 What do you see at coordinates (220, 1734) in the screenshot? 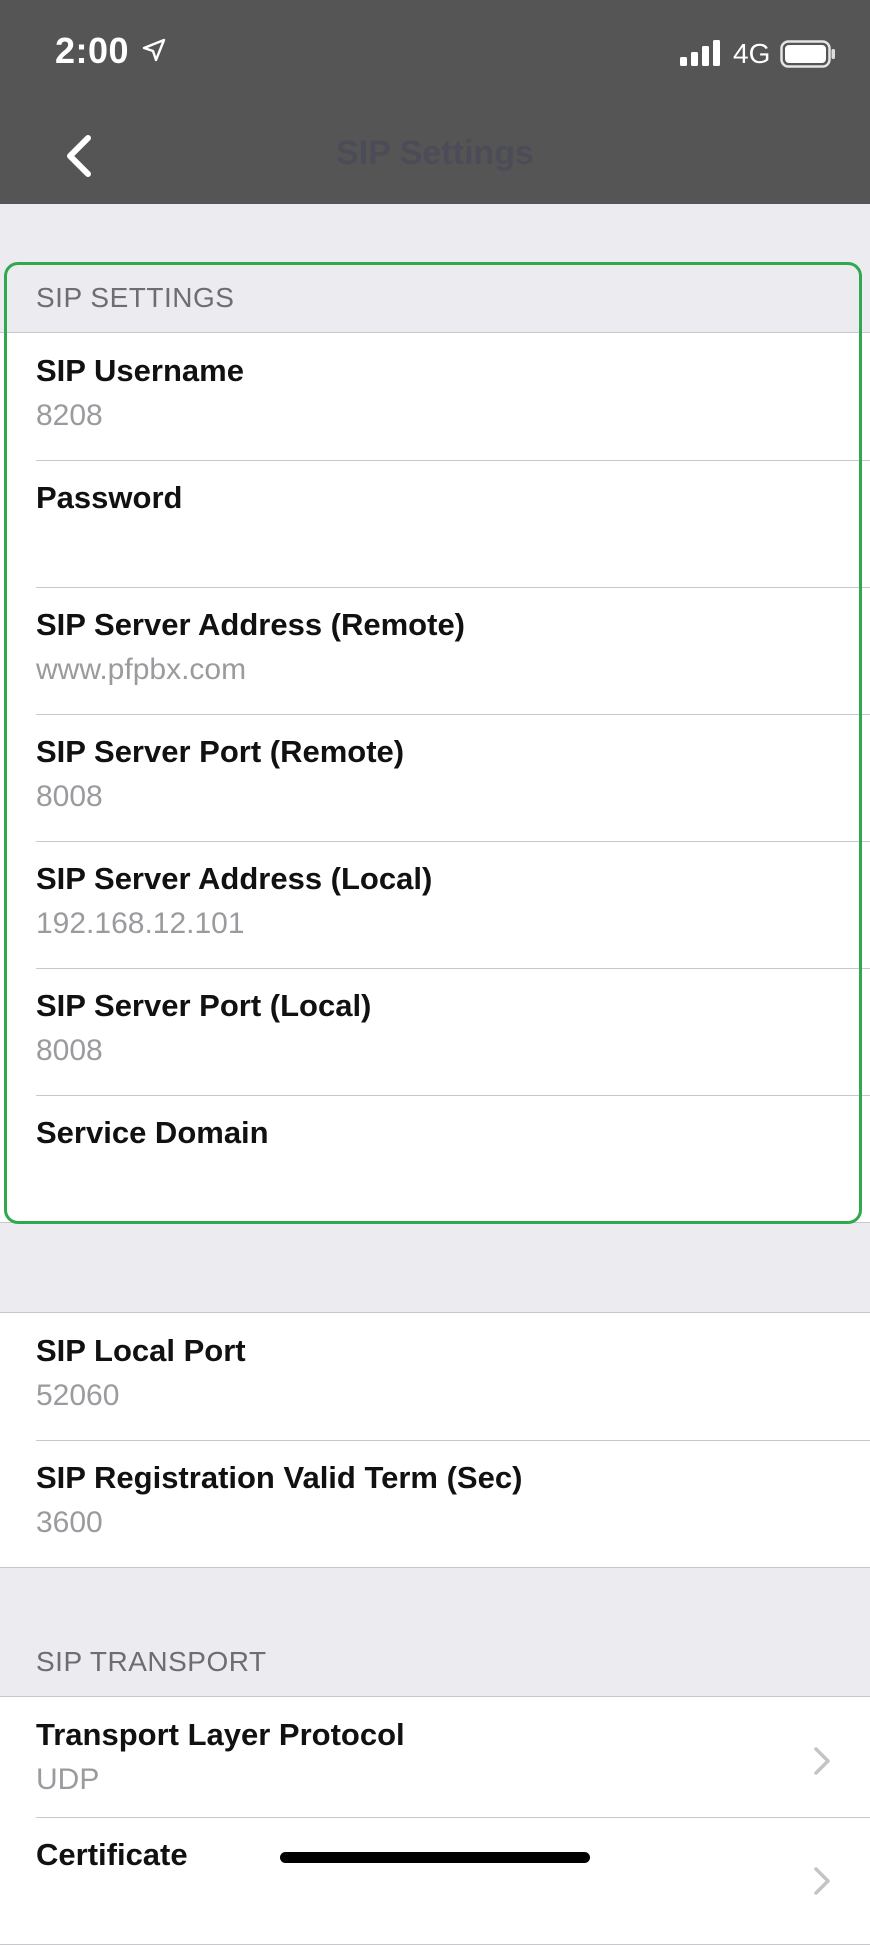
I see `row-title: Transport Layer Protocol` at bounding box center [220, 1734].